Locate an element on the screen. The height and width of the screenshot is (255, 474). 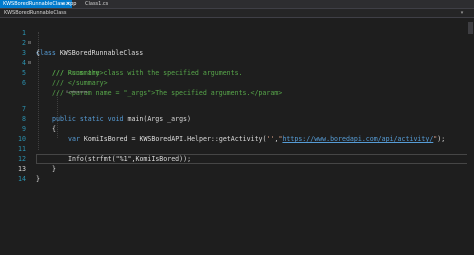
navigation-bar: KWSBoredRunnableClass ▾ is located at coordinates (237, 13).